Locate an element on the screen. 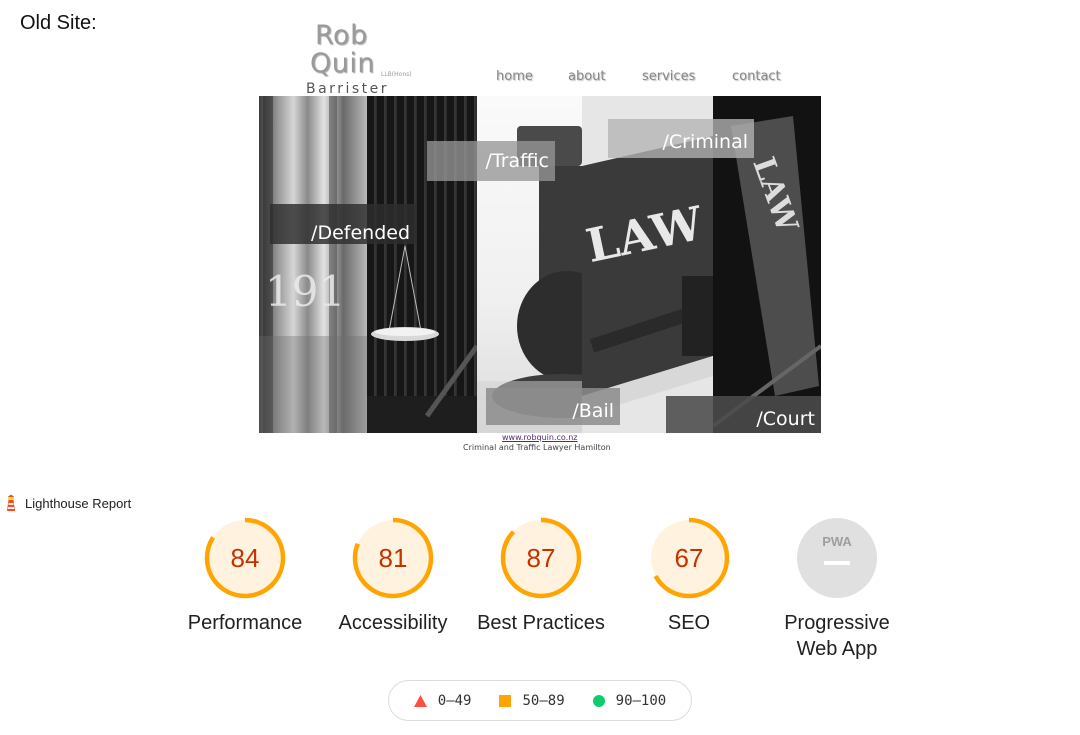 The height and width of the screenshot is (735, 1080). gauge-seo: 67 SEO is located at coordinates (689, 576).